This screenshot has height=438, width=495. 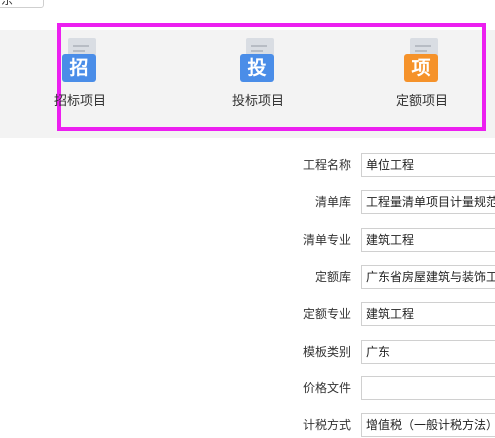 I want to click on form-row-price-file: 价格文件, so click(x=247, y=388).